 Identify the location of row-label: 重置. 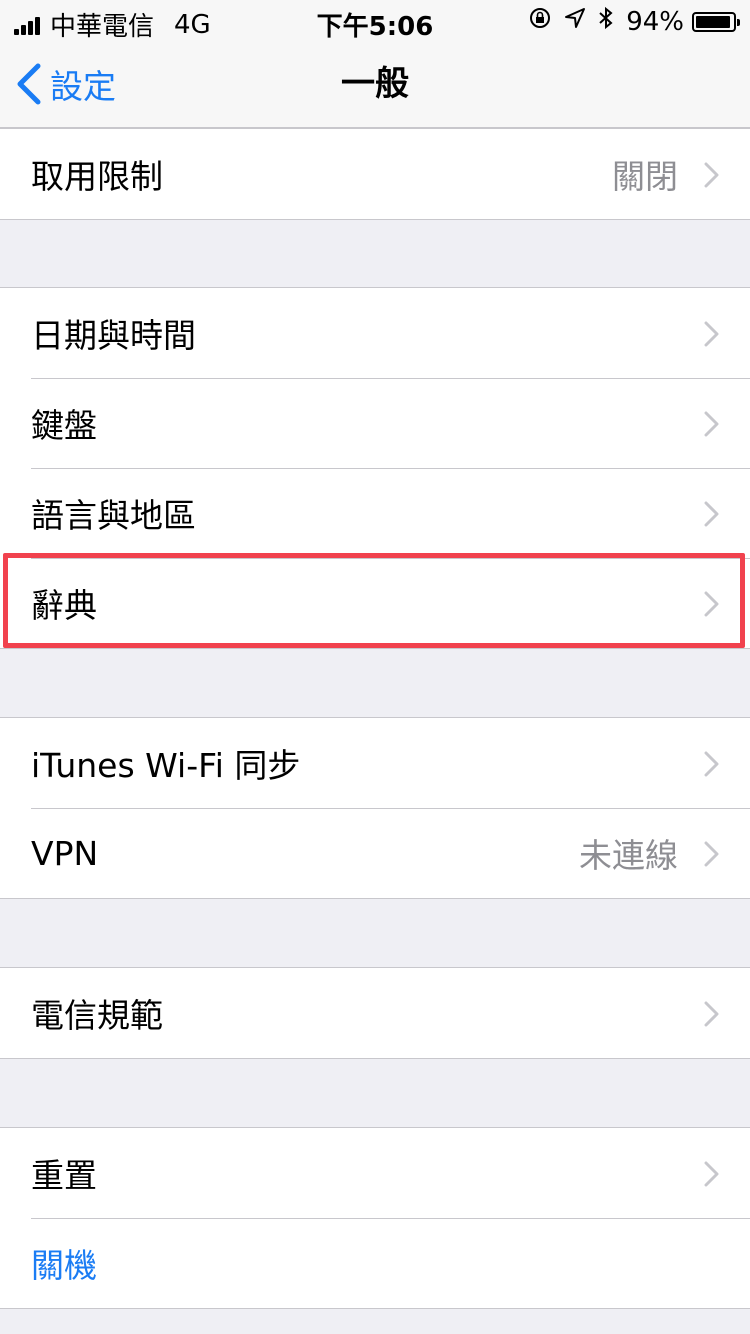
(64, 1175).